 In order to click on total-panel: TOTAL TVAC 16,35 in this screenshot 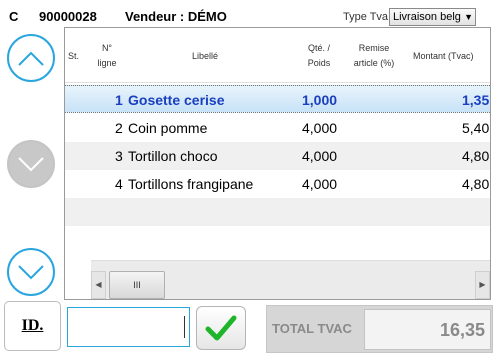, I will do `click(379, 329)`.